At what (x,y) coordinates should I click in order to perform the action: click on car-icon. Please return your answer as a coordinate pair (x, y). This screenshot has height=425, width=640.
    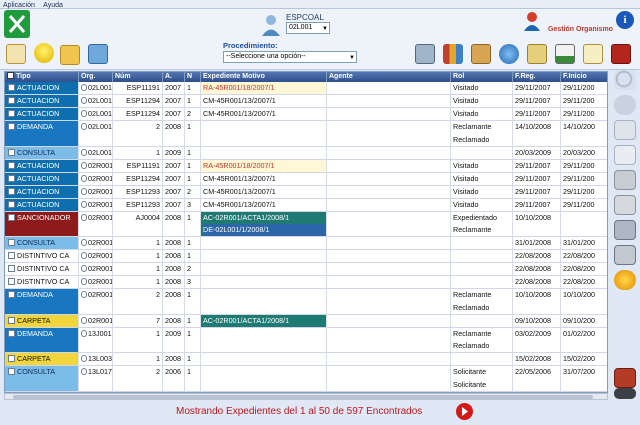
    Looking at the image, I should click on (625, 393).